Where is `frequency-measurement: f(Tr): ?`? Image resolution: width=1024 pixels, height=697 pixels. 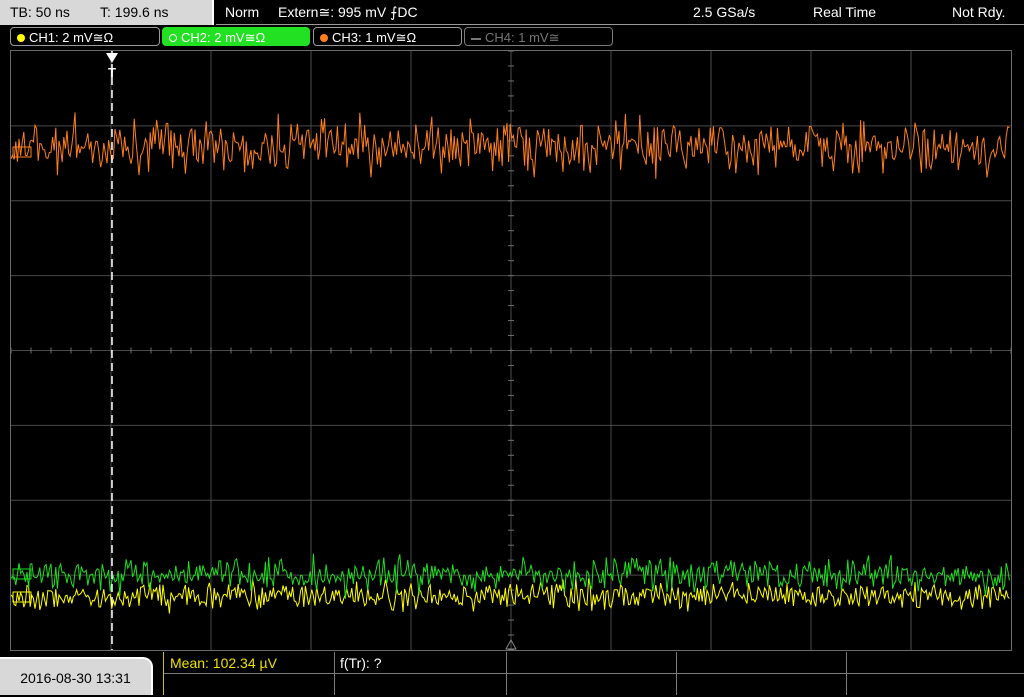 frequency-measurement: f(Tr): ? is located at coordinates (360, 673).